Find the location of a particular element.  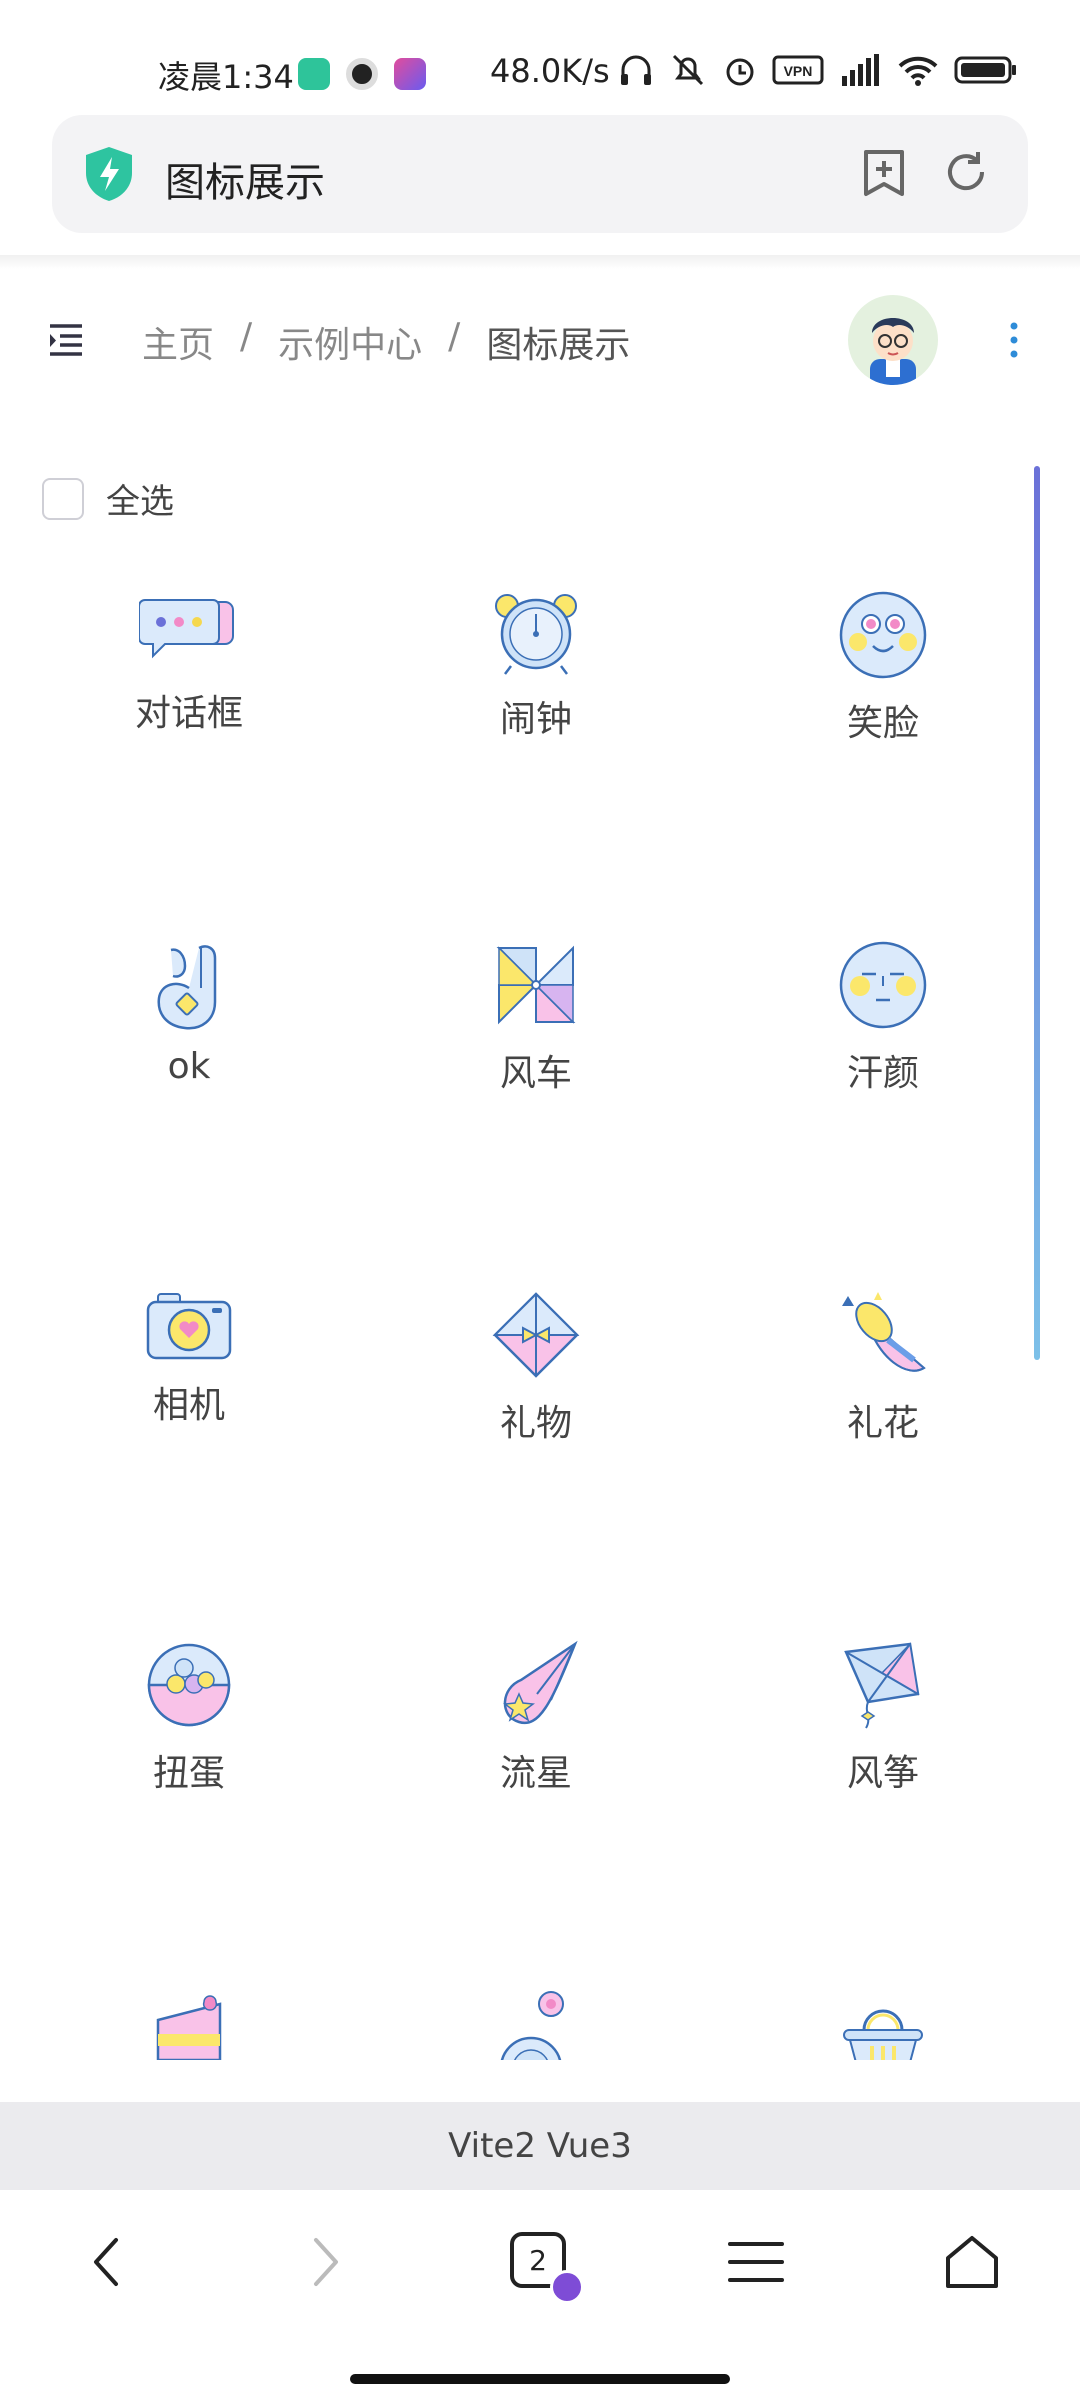

footer-text: Vite2 Vue3 is located at coordinates (540, 2146).